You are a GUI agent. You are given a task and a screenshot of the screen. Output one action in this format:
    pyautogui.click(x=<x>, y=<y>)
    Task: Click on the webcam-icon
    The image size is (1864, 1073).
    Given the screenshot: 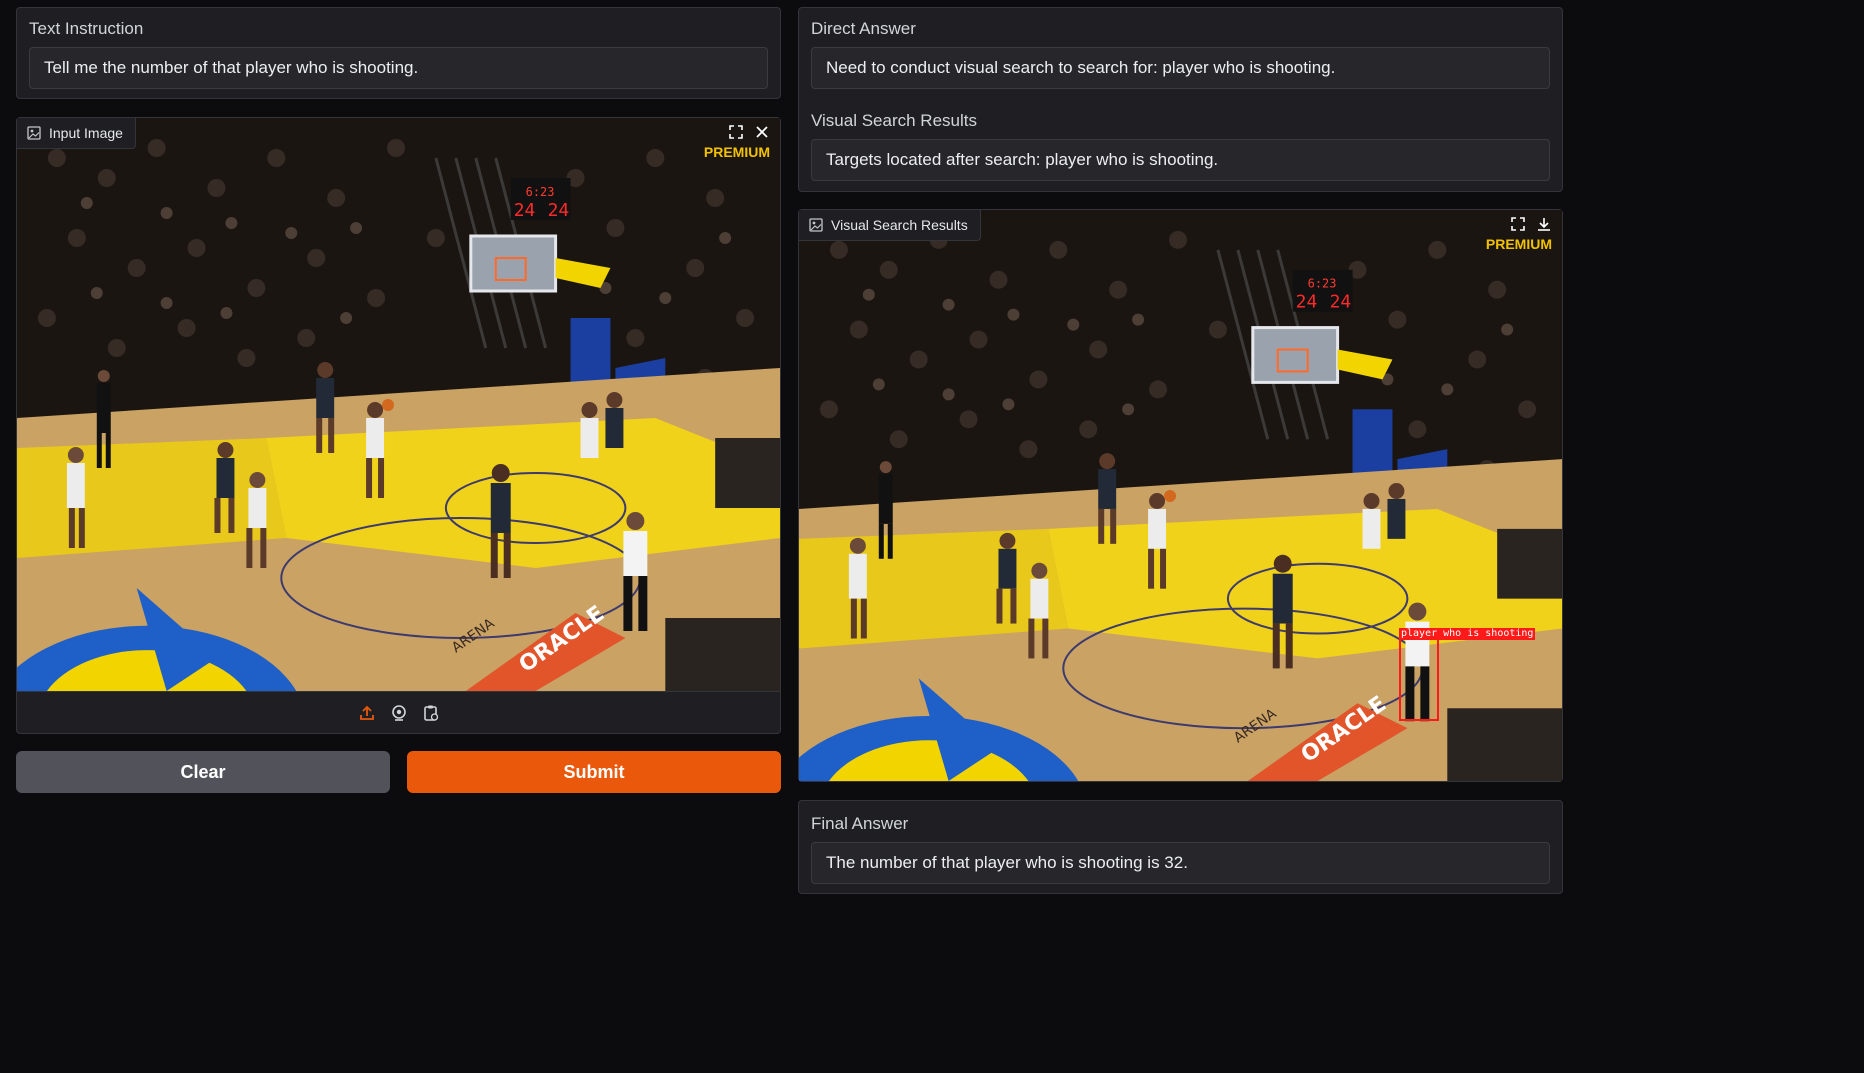 What is the action you would take?
    pyautogui.click(x=399, y=713)
    